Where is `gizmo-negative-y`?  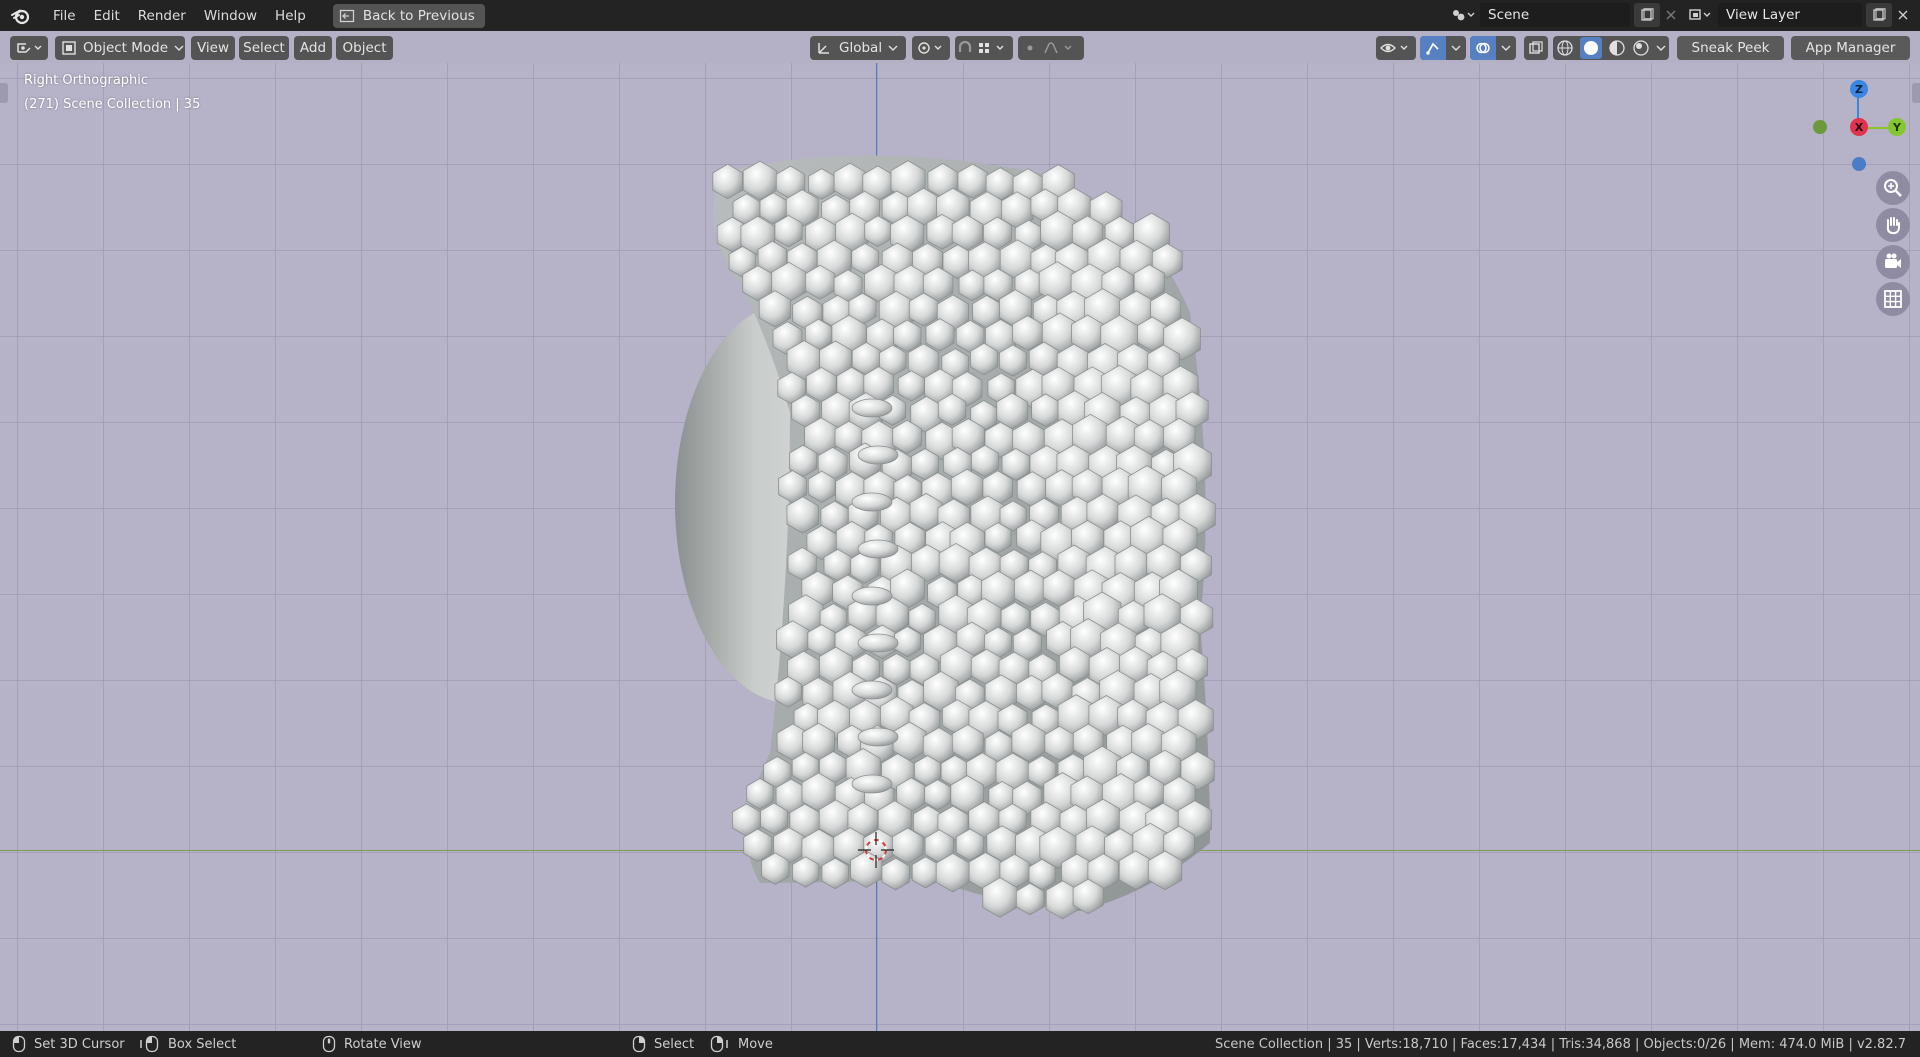 gizmo-negative-y is located at coordinates (1820, 127).